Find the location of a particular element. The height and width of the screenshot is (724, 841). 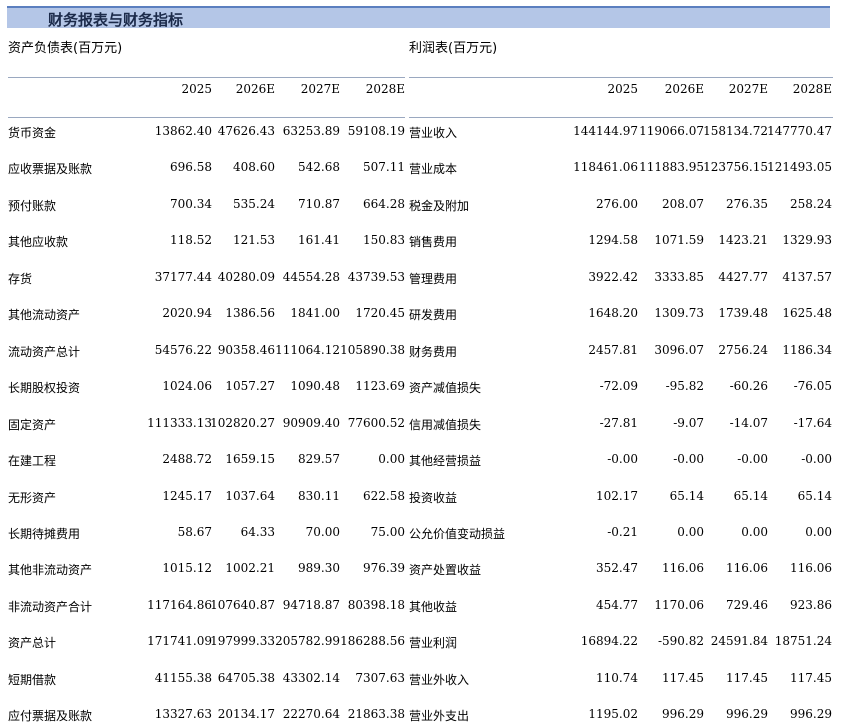

income-cell: 1329.93 is located at coordinates (807, 240).